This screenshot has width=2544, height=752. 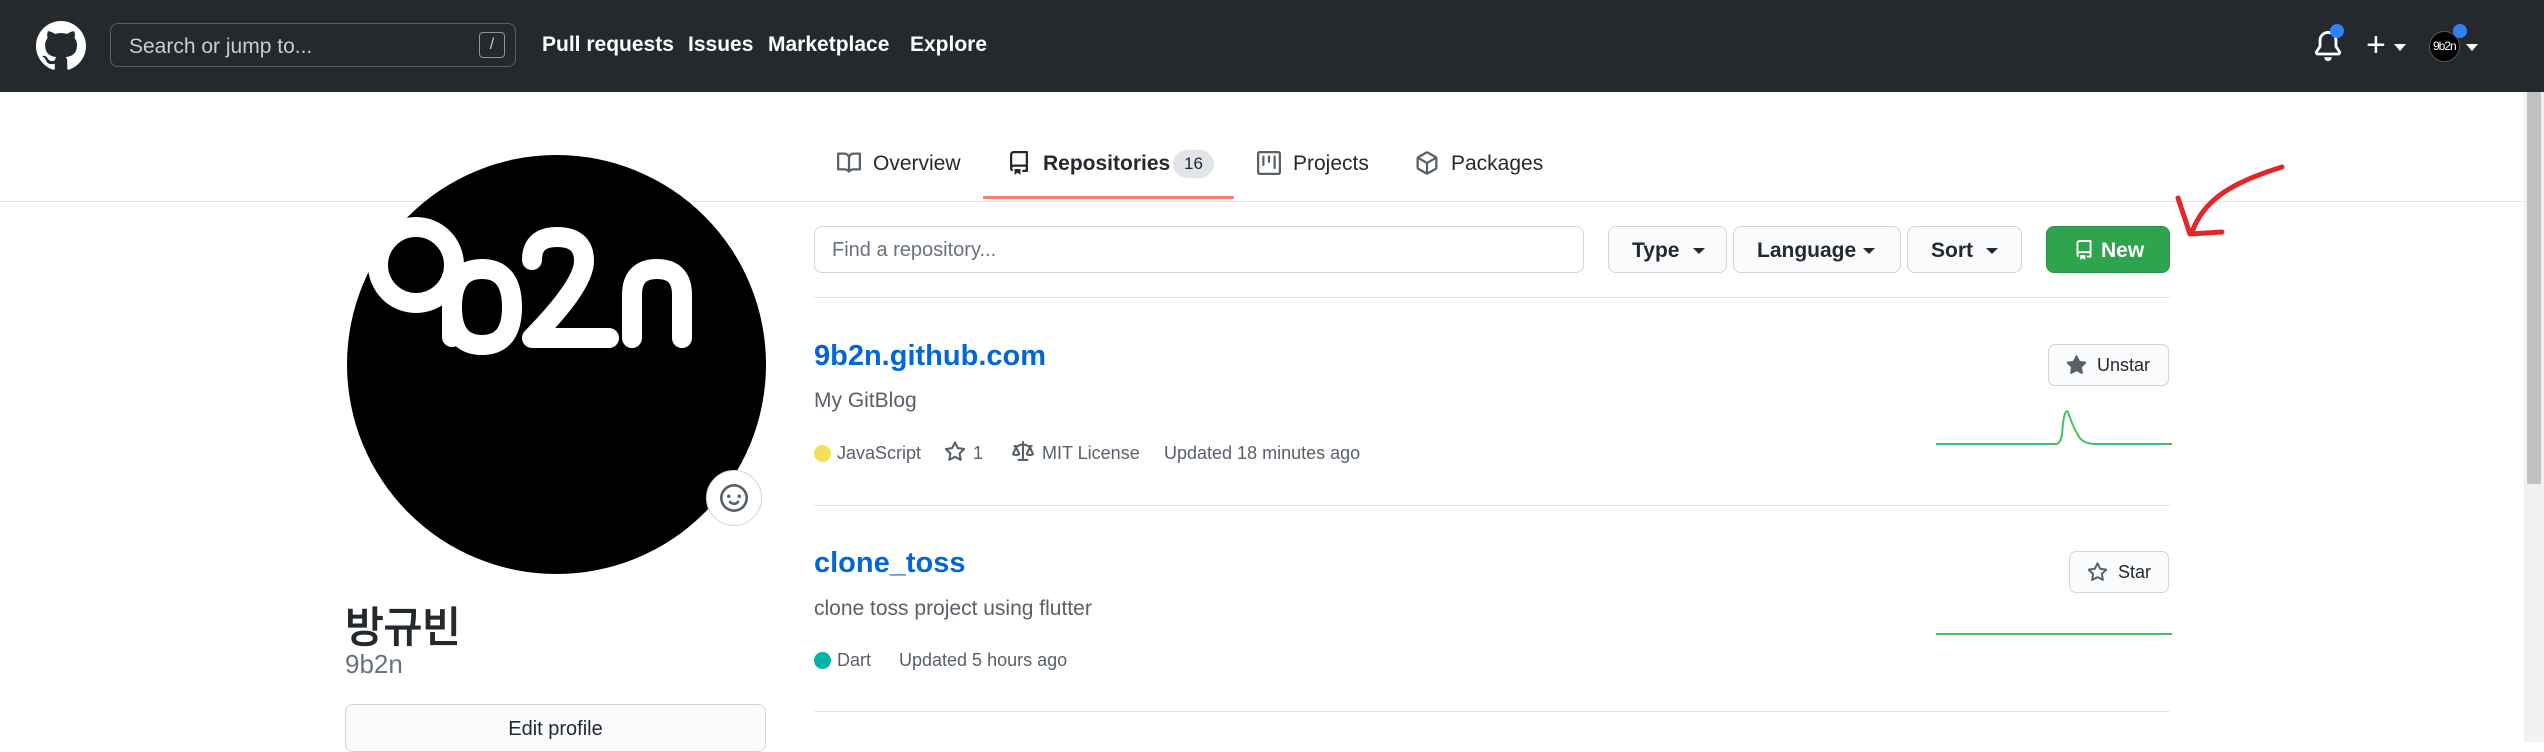 What do you see at coordinates (1952, 250) in the screenshot?
I see `sort-label: Sort` at bounding box center [1952, 250].